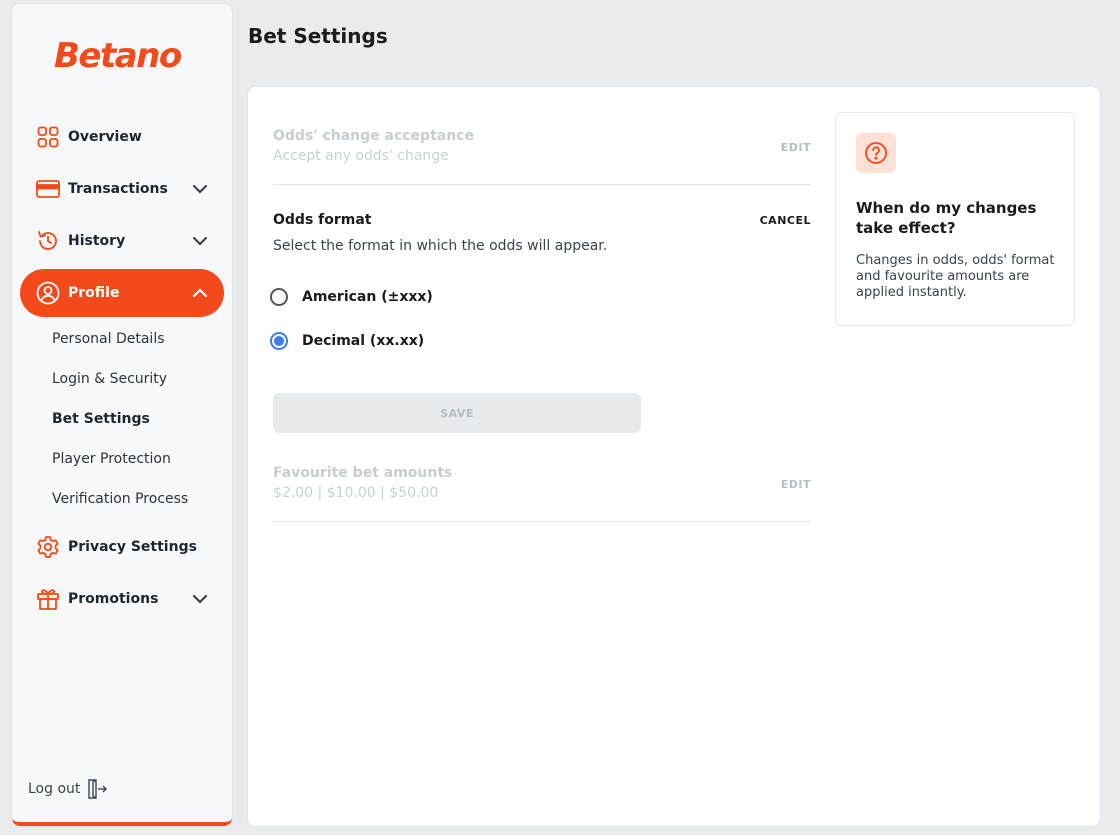 This screenshot has width=1120, height=835. I want to click on gear-icon, so click(48, 547).